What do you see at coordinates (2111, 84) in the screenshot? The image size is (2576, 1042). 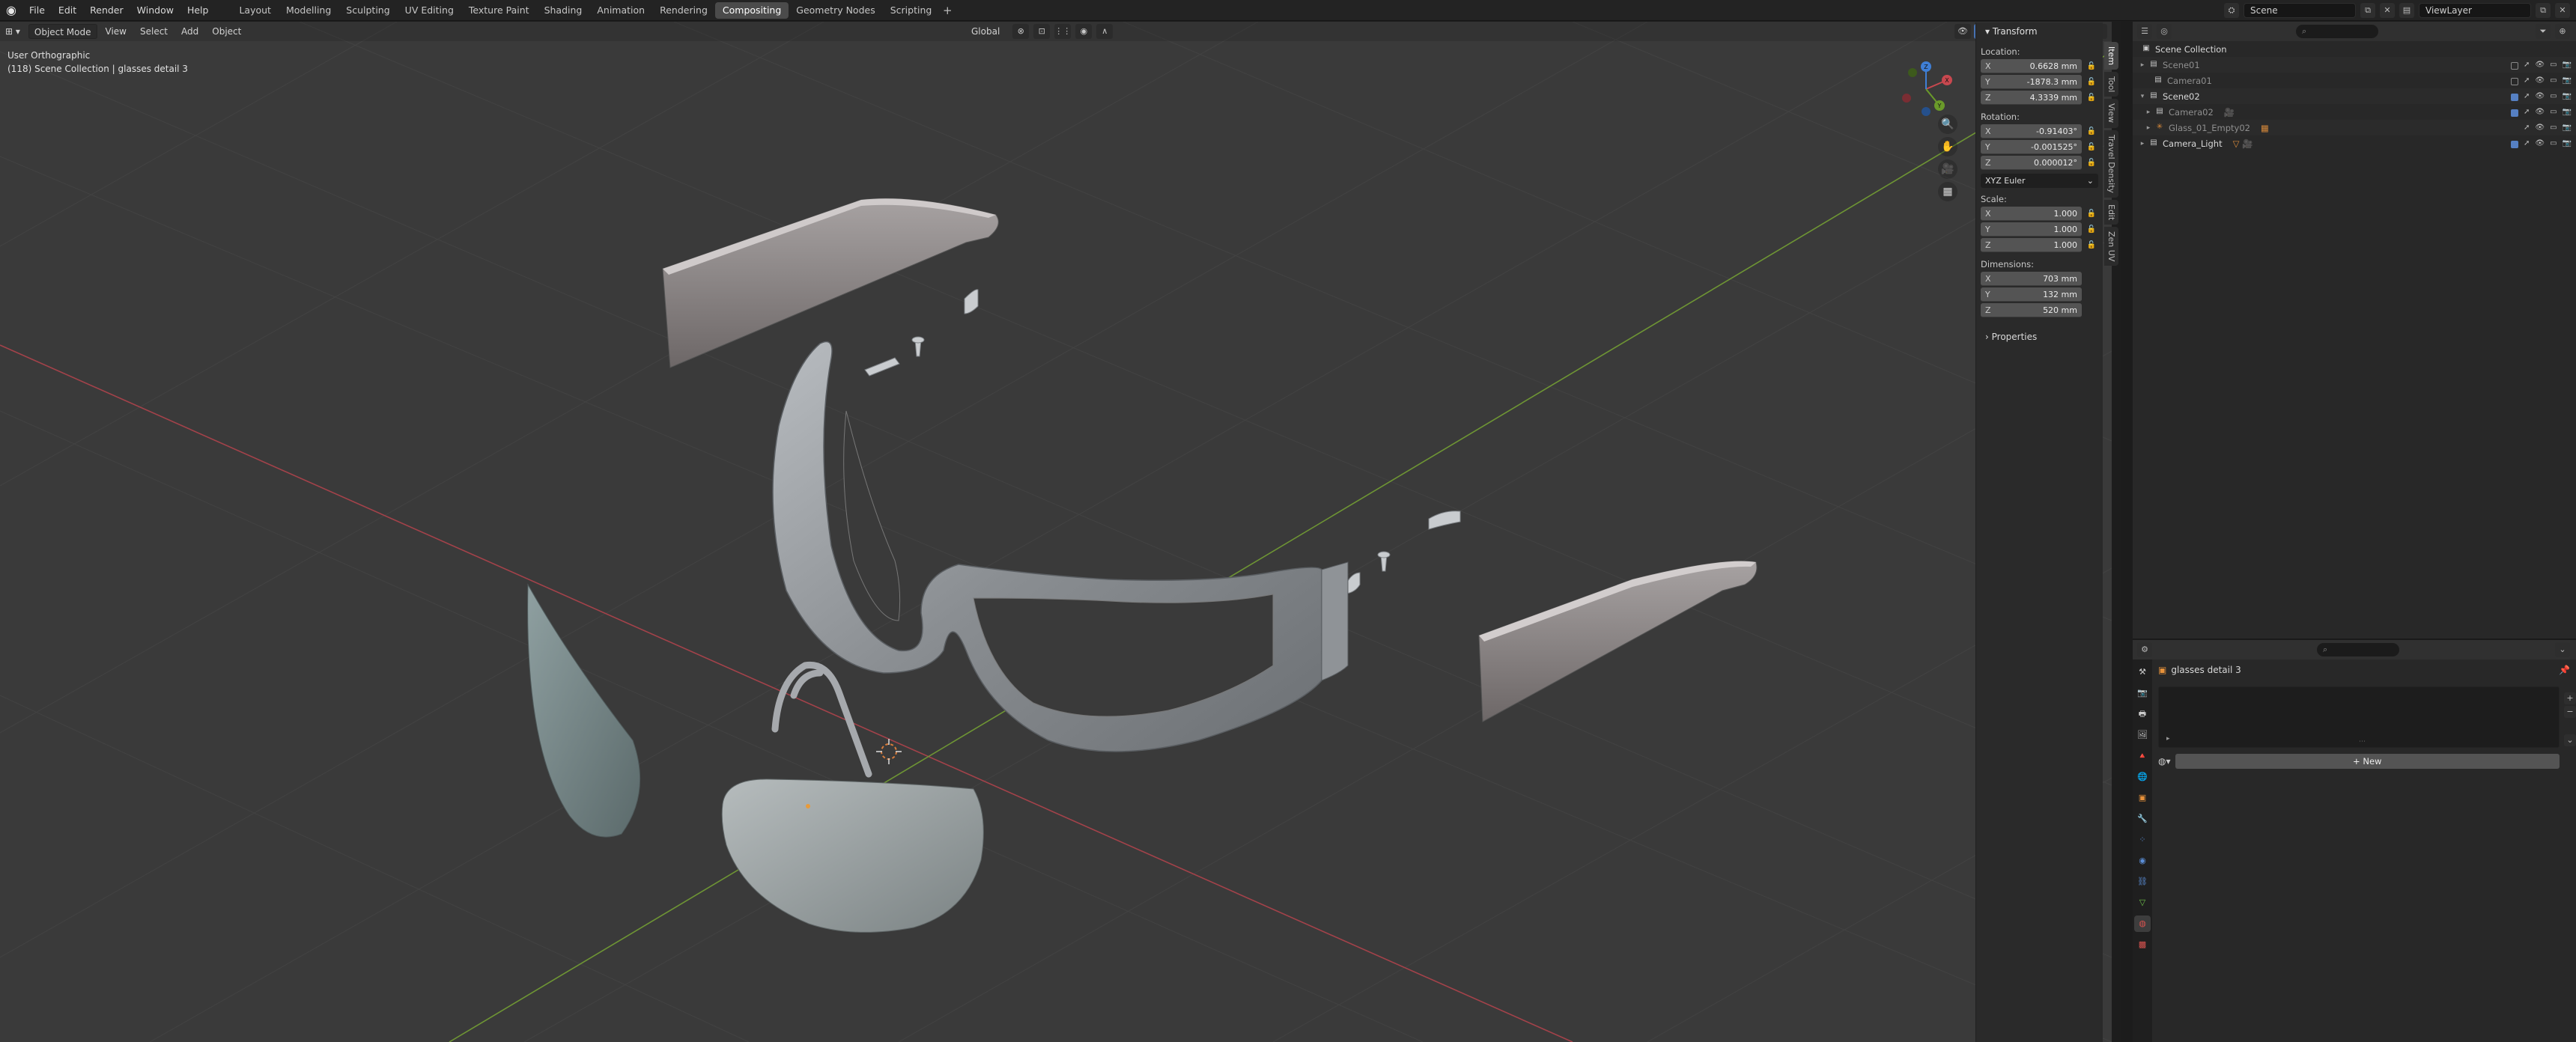 I see `tab-tool: Tool` at bounding box center [2111, 84].